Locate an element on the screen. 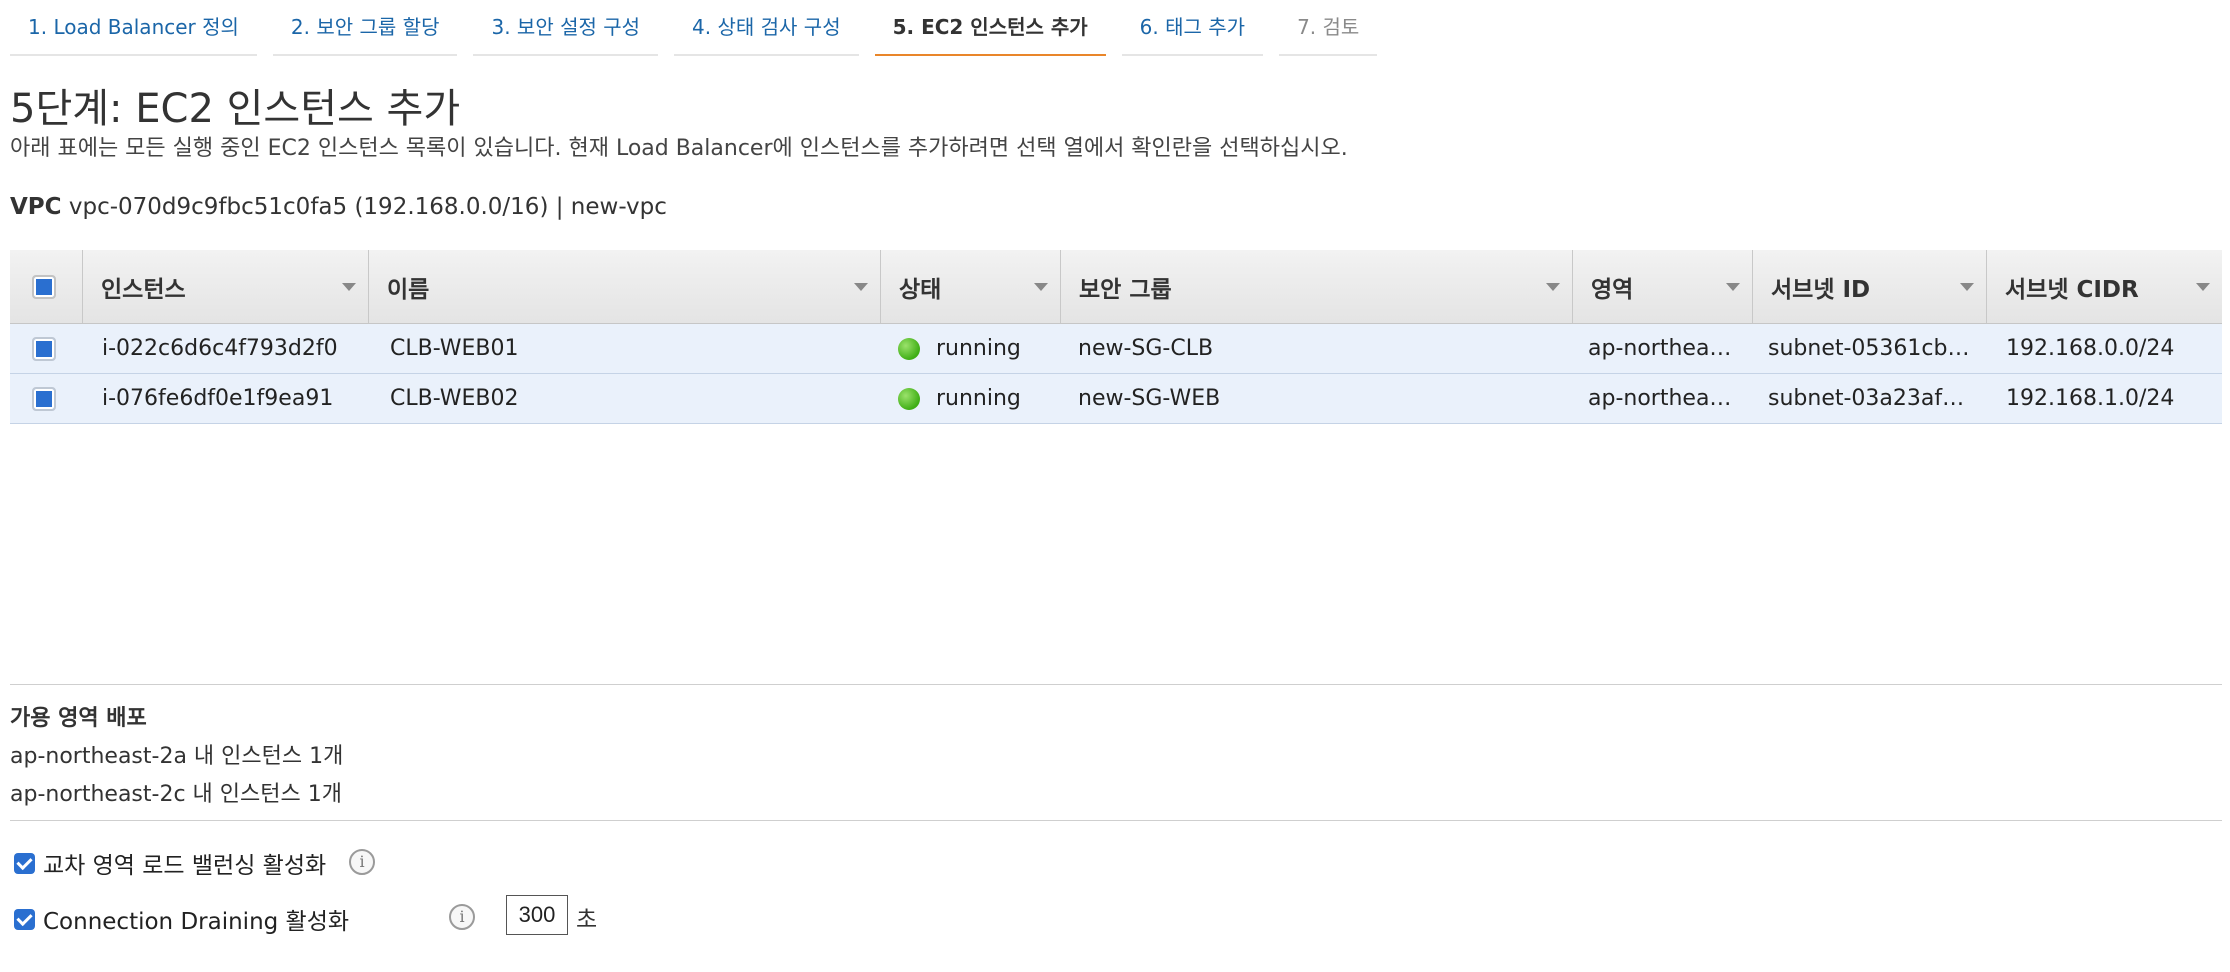 This screenshot has height=972, width=2230. az-distribution-title: 가용 영역 배포 is located at coordinates (78, 718).